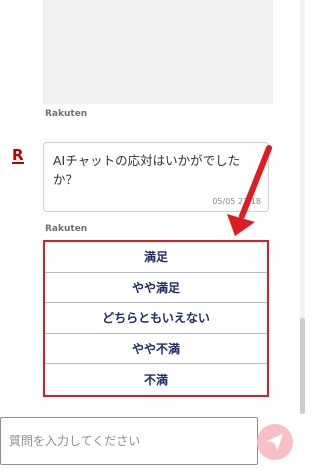  Describe the element at coordinates (156, 379) in the screenshot. I see `option-dissatisfied: 不満` at that location.